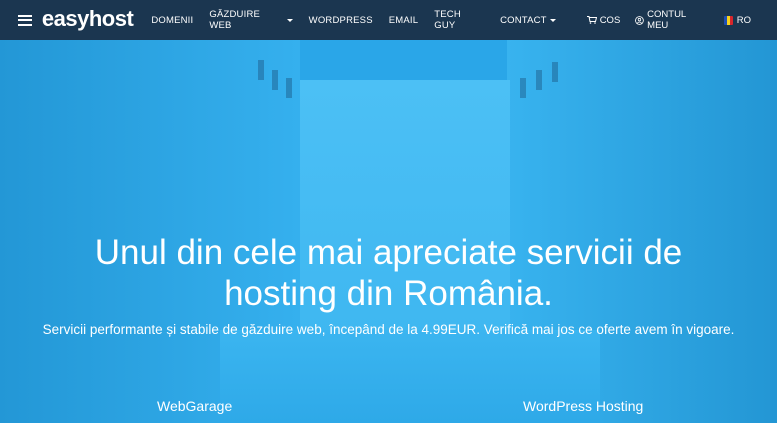 The image size is (777, 423). Describe the element at coordinates (610, 20) in the screenshot. I see `cart-label: COS` at that location.